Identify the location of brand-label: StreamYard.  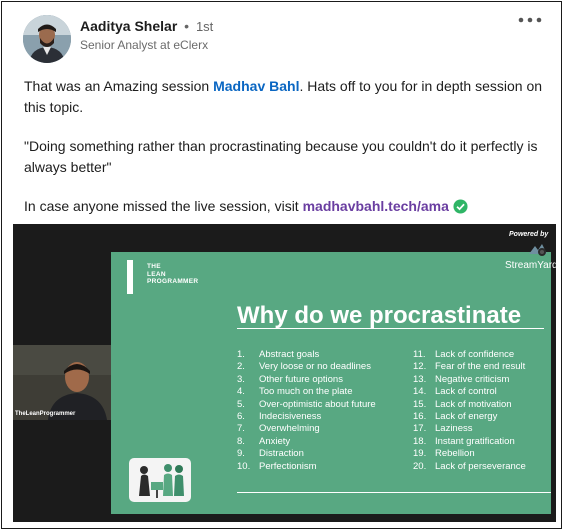
(530, 265).